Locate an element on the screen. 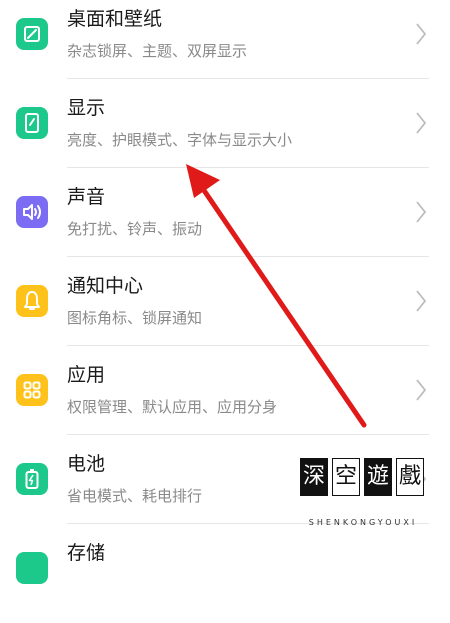 This screenshot has width=450, height=623. settings-item-display: 显示 亮度、护眼模式、字体与显示大小 is located at coordinates (225, 133).